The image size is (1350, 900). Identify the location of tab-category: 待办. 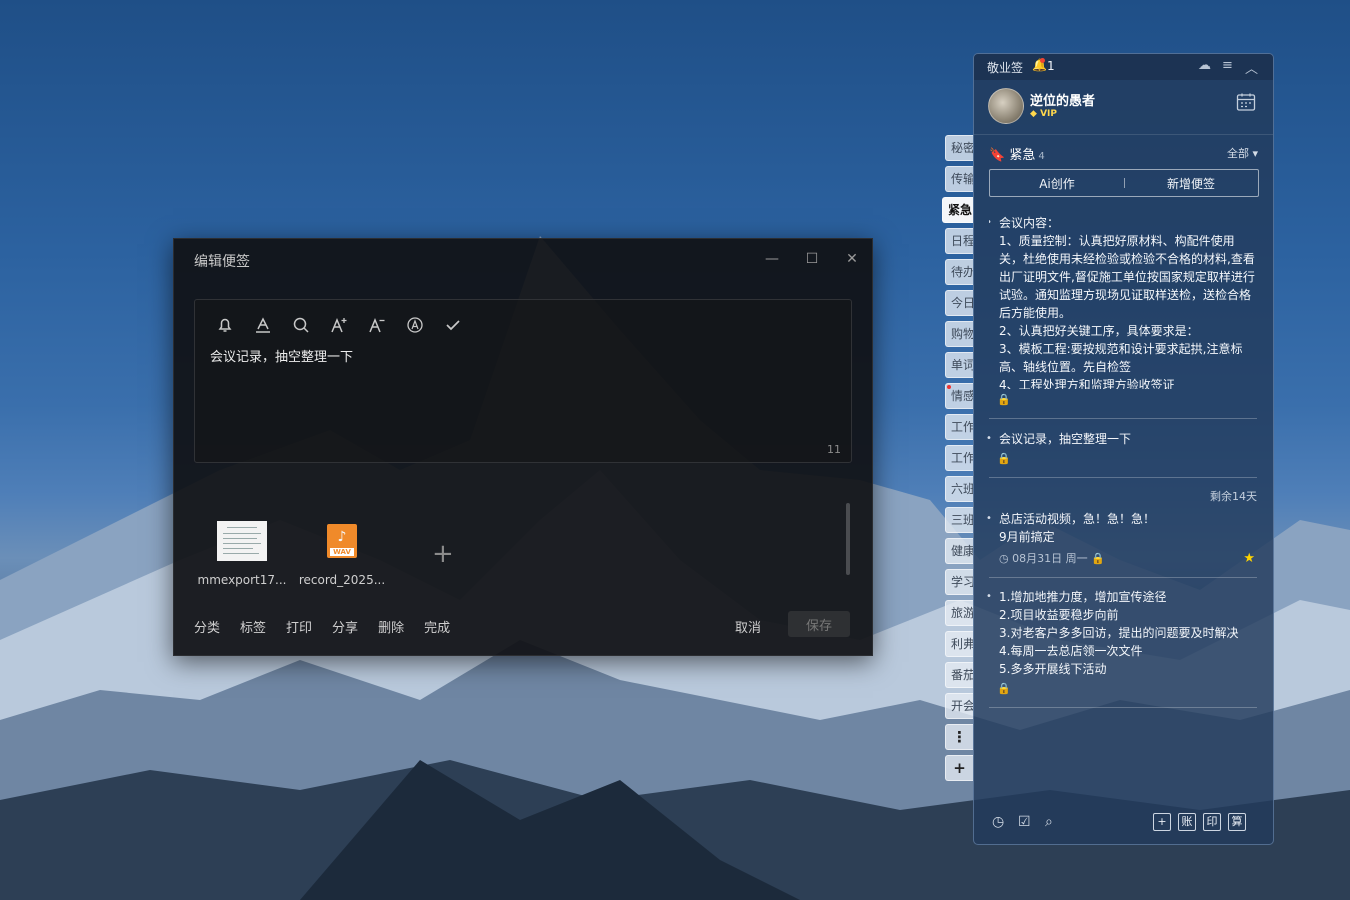
(959, 272).